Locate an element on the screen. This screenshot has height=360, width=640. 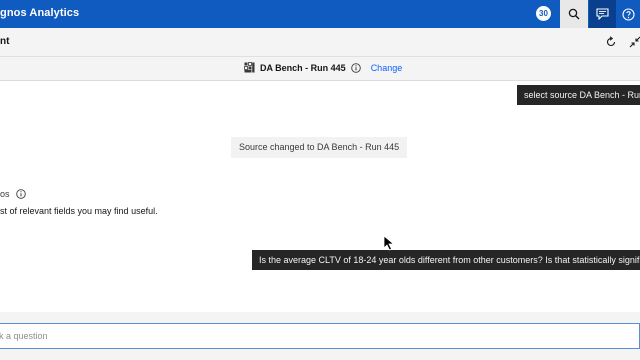
assistant-chat-button is located at coordinates (602, 14).